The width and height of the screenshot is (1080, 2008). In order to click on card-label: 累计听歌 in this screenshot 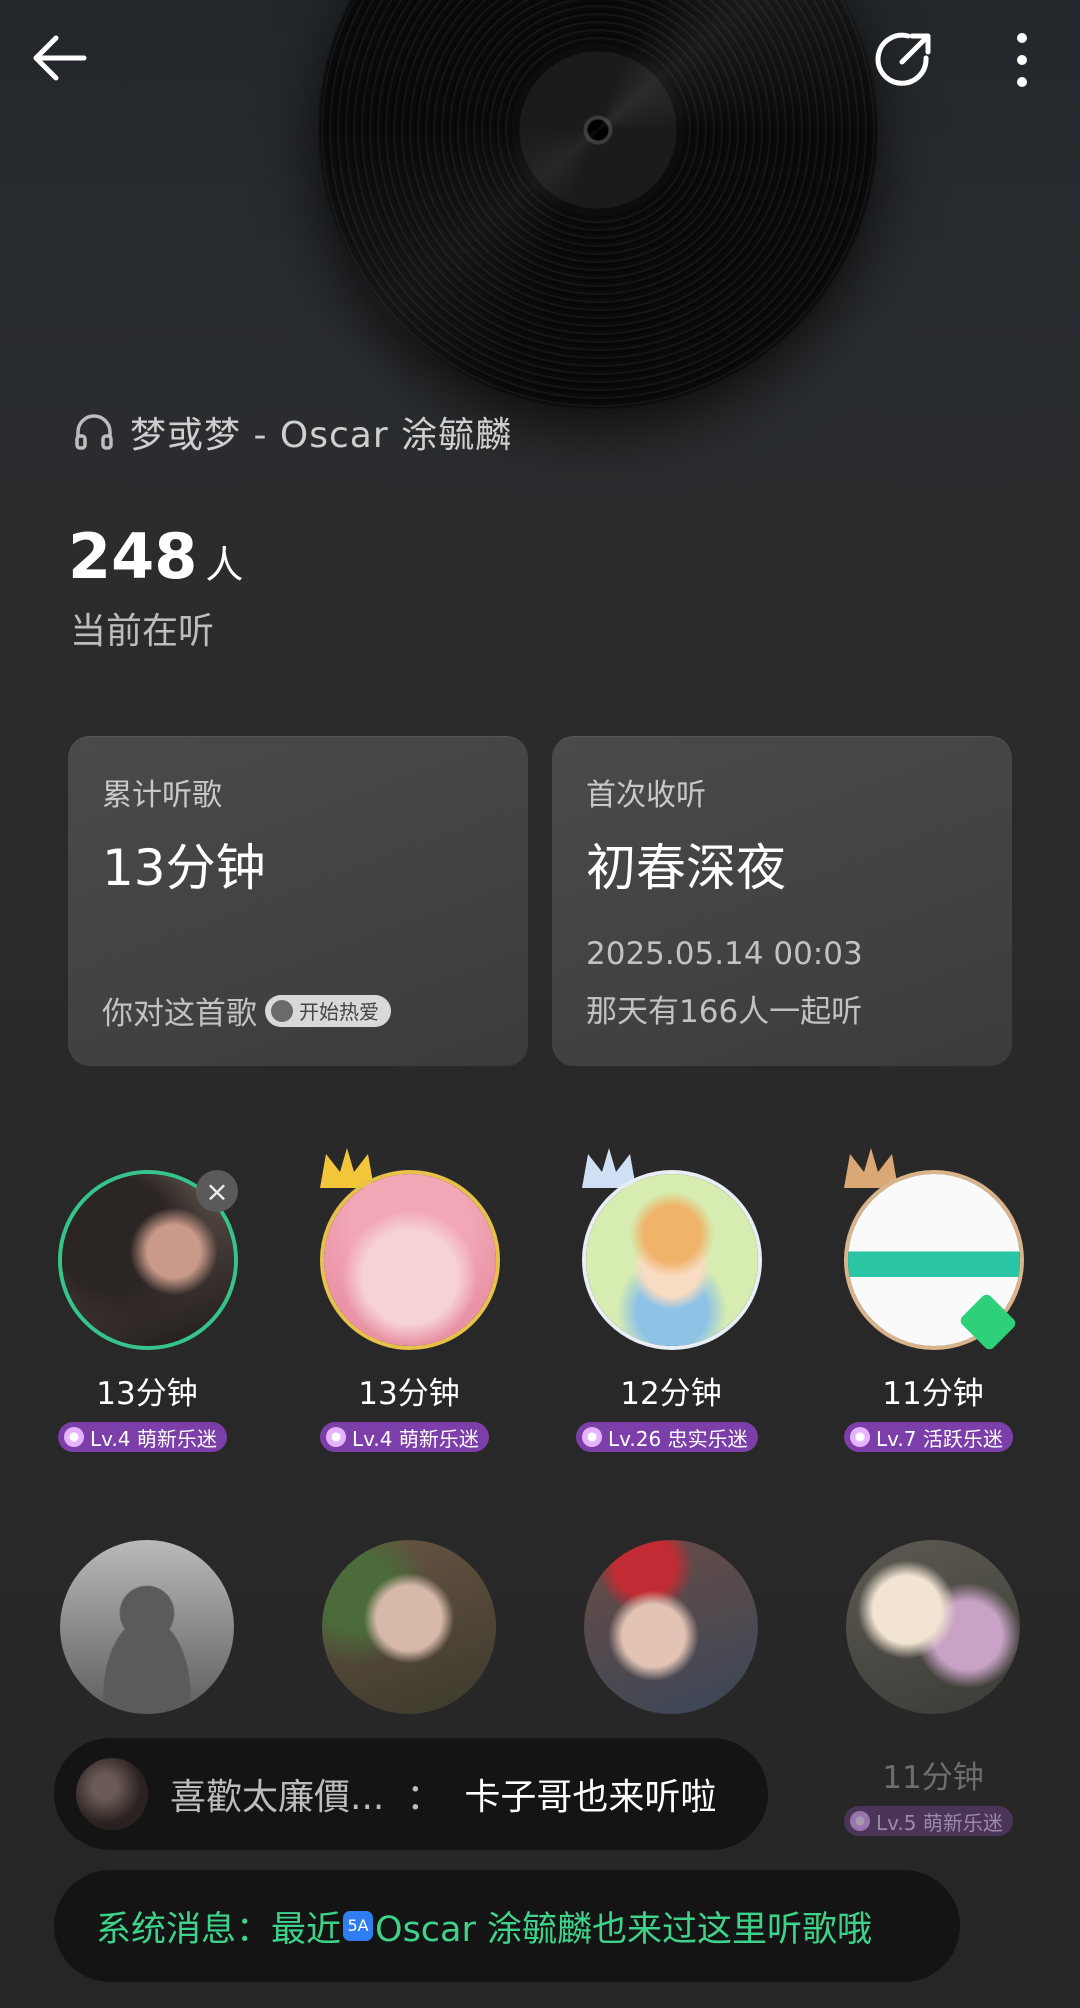, I will do `click(162, 795)`.